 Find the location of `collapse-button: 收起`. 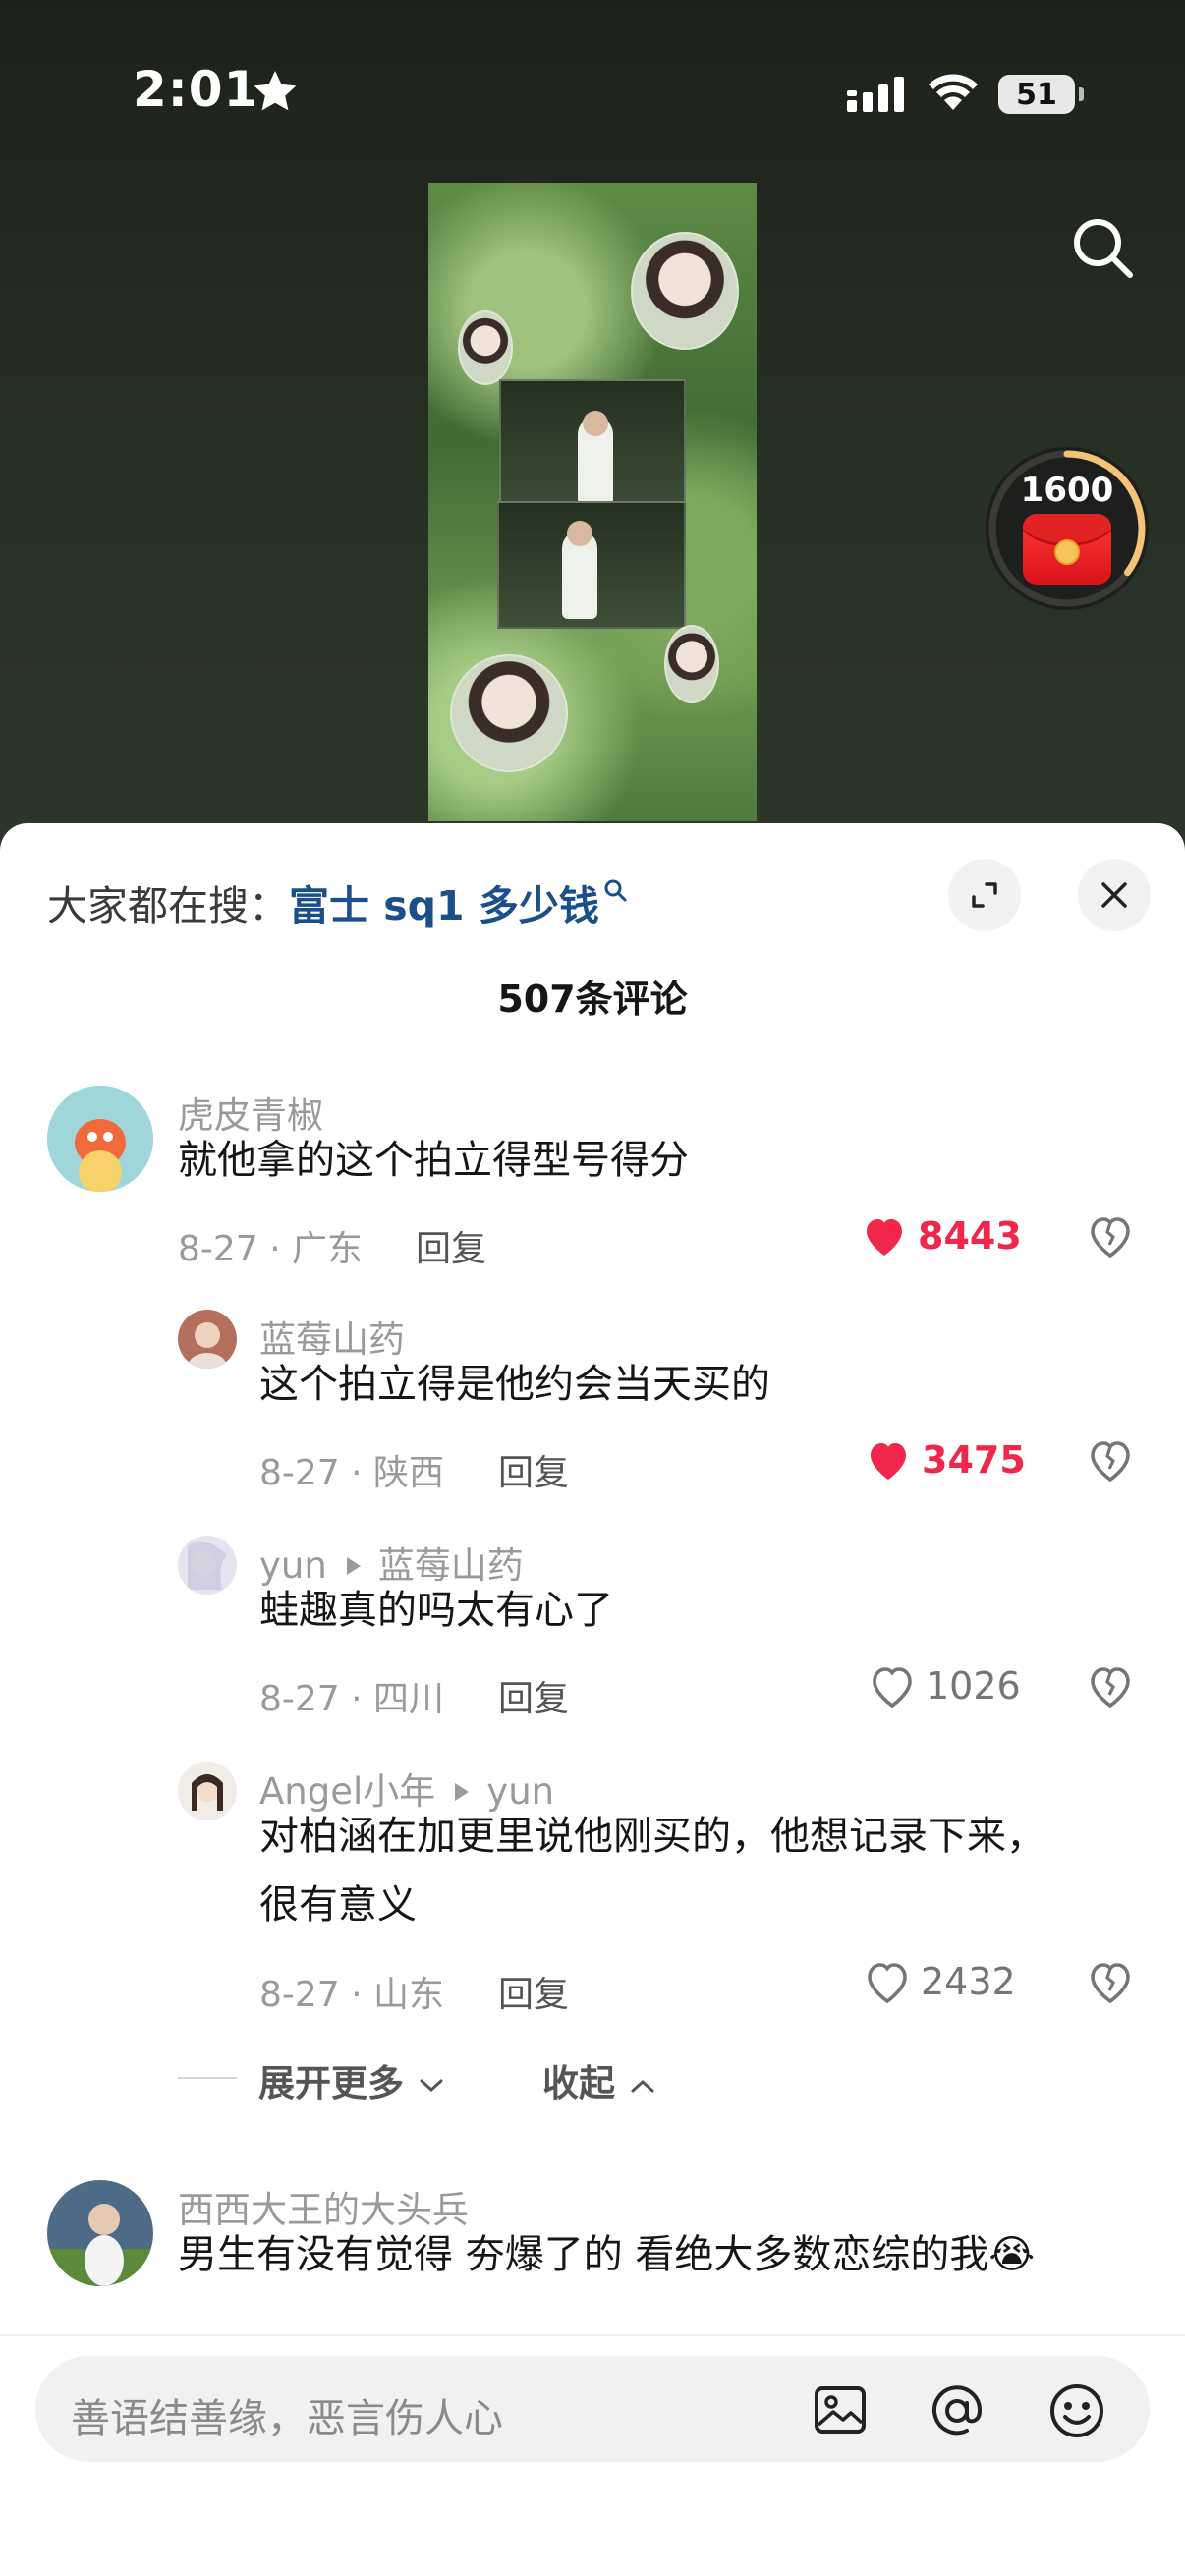

collapse-button: 收起 is located at coordinates (598, 2079).